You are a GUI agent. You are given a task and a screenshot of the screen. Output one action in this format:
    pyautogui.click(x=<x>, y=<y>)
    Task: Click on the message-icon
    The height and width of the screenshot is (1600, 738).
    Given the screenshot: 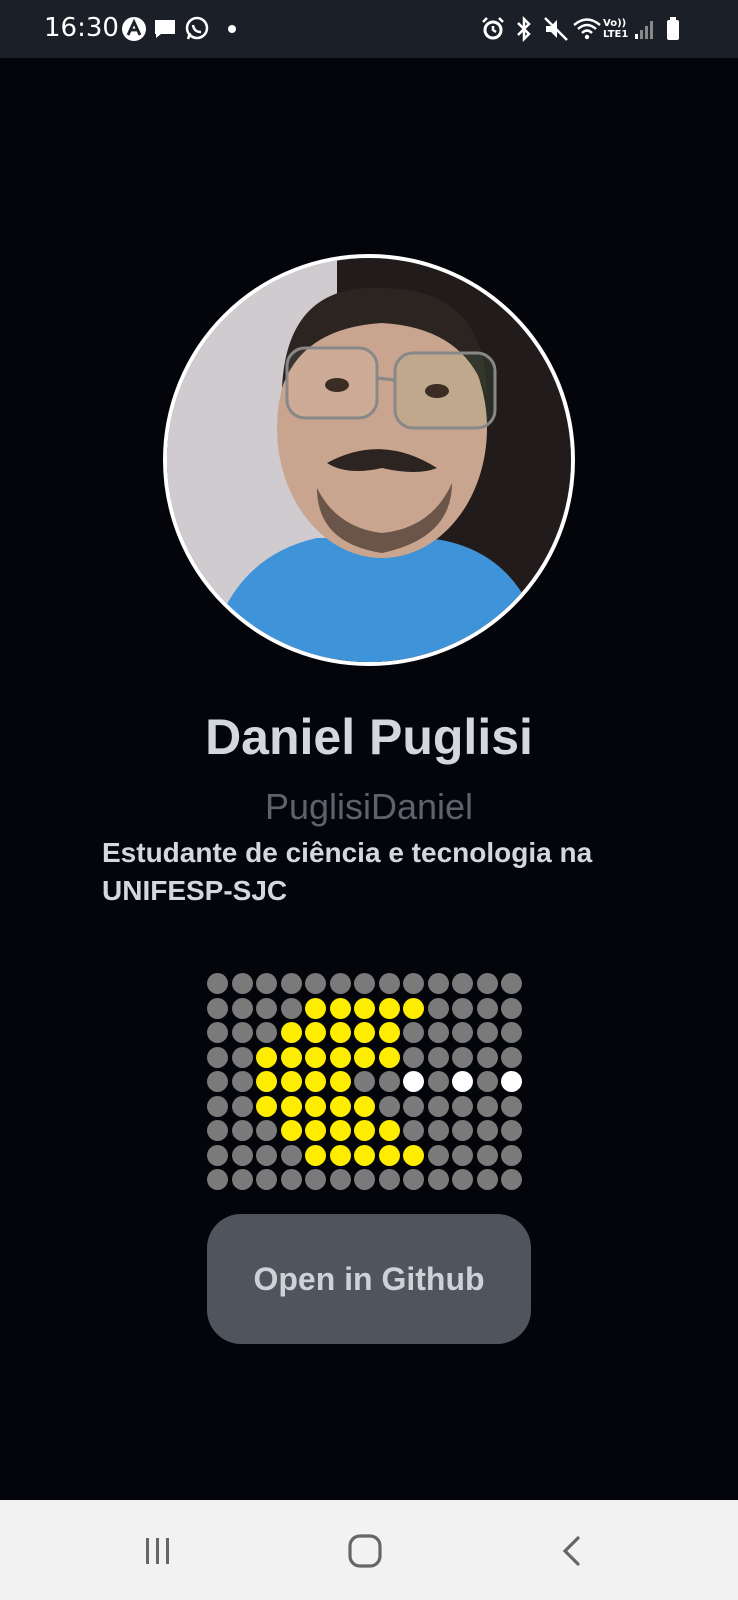 What is the action you would take?
    pyautogui.click(x=165, y=29)
    